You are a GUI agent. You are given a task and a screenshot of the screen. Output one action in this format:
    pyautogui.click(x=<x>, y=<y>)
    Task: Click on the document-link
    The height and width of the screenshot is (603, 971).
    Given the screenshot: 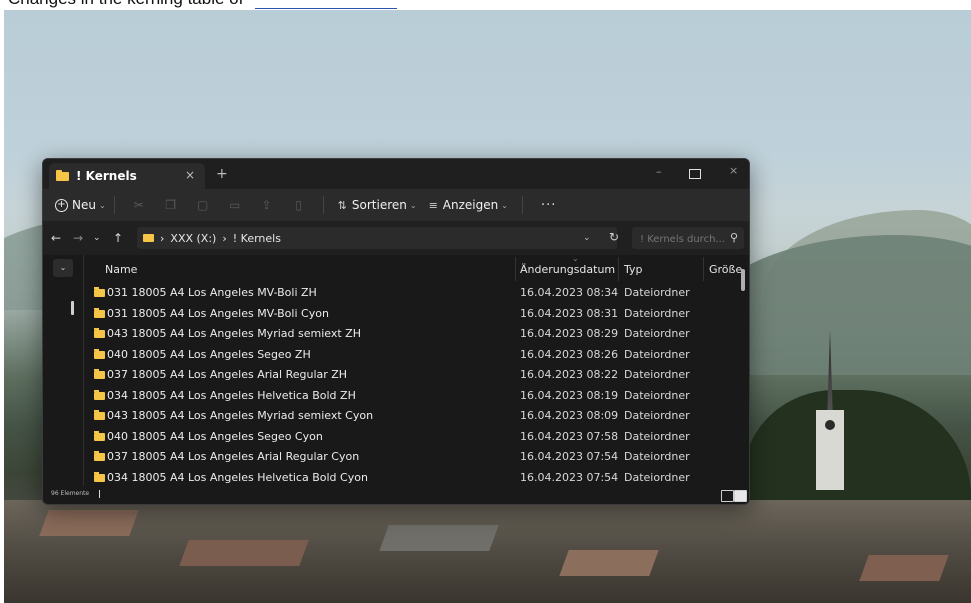 What is the action you would take?
    pyautogui.click(x=326, y=8)
    